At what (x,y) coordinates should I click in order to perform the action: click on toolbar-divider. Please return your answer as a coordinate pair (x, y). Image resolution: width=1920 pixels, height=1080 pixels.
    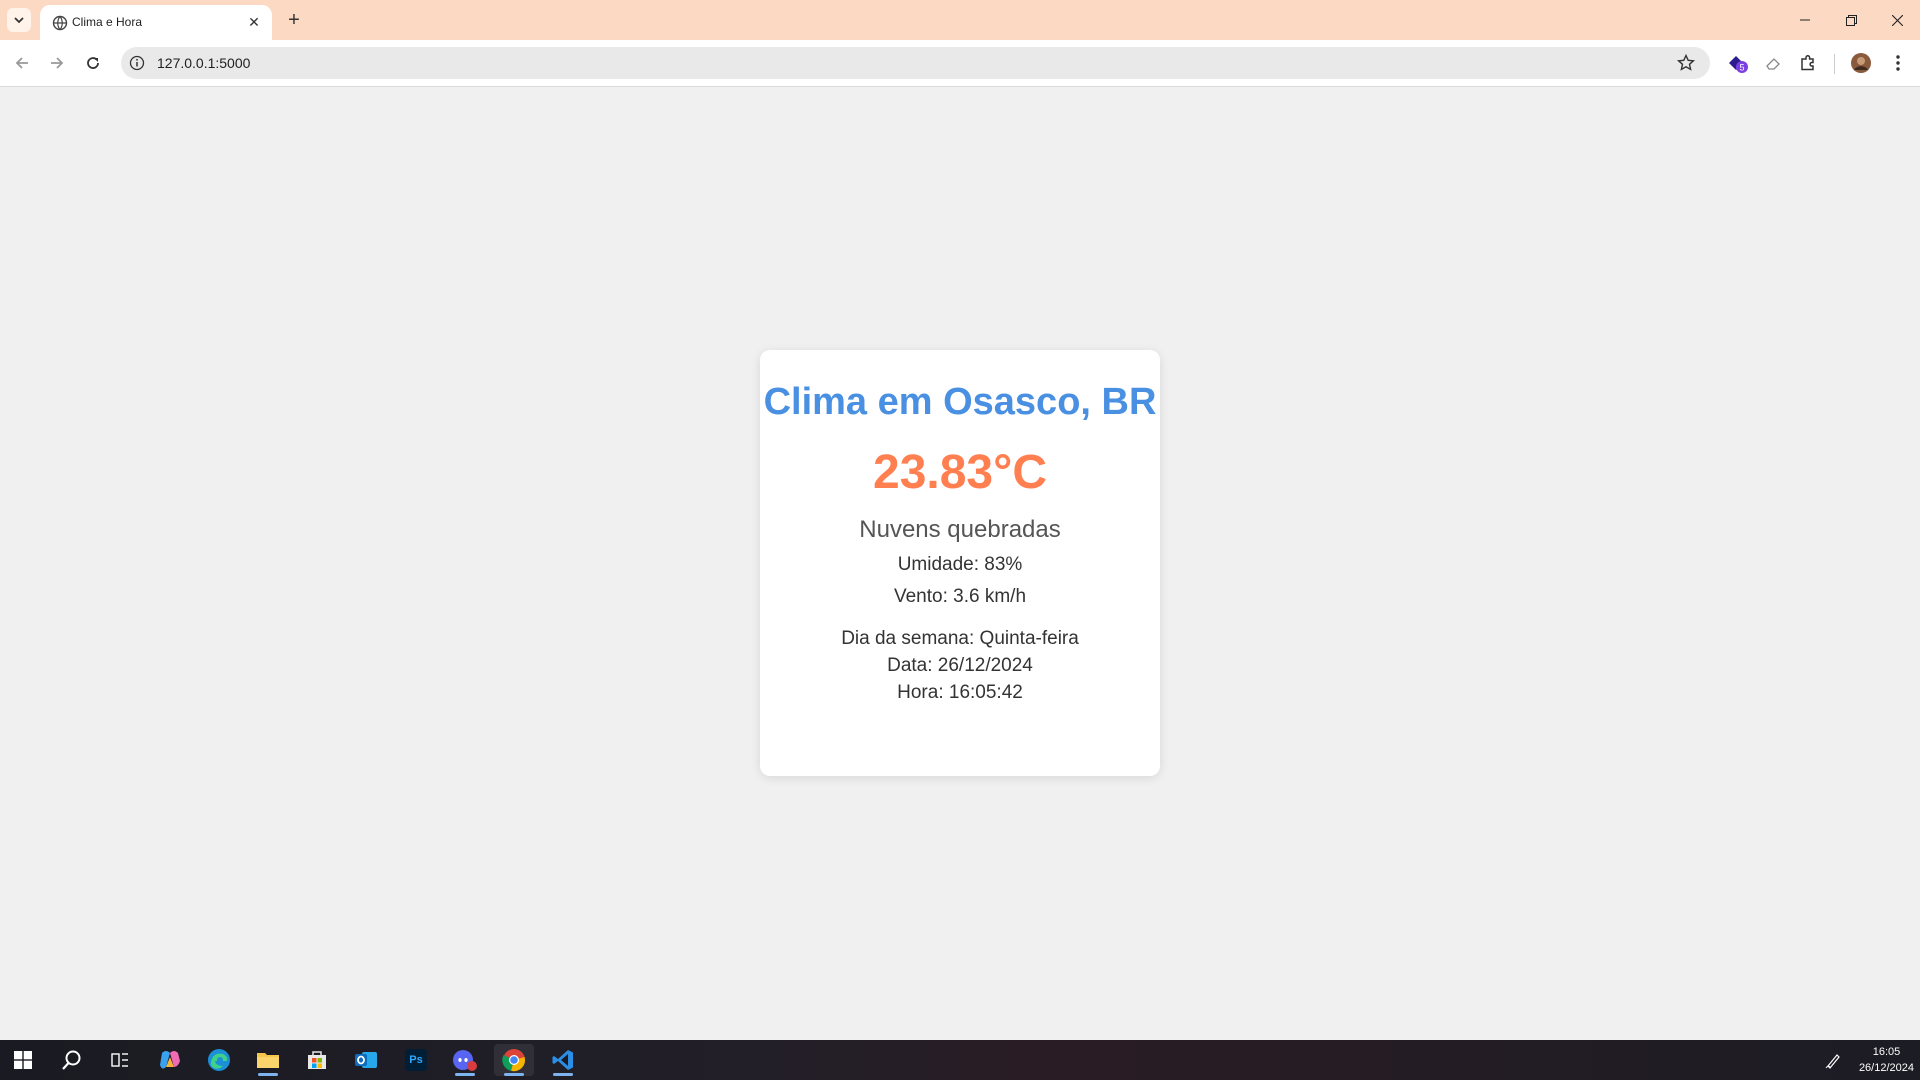
    Looking at the image, I should click on (1834, 64).